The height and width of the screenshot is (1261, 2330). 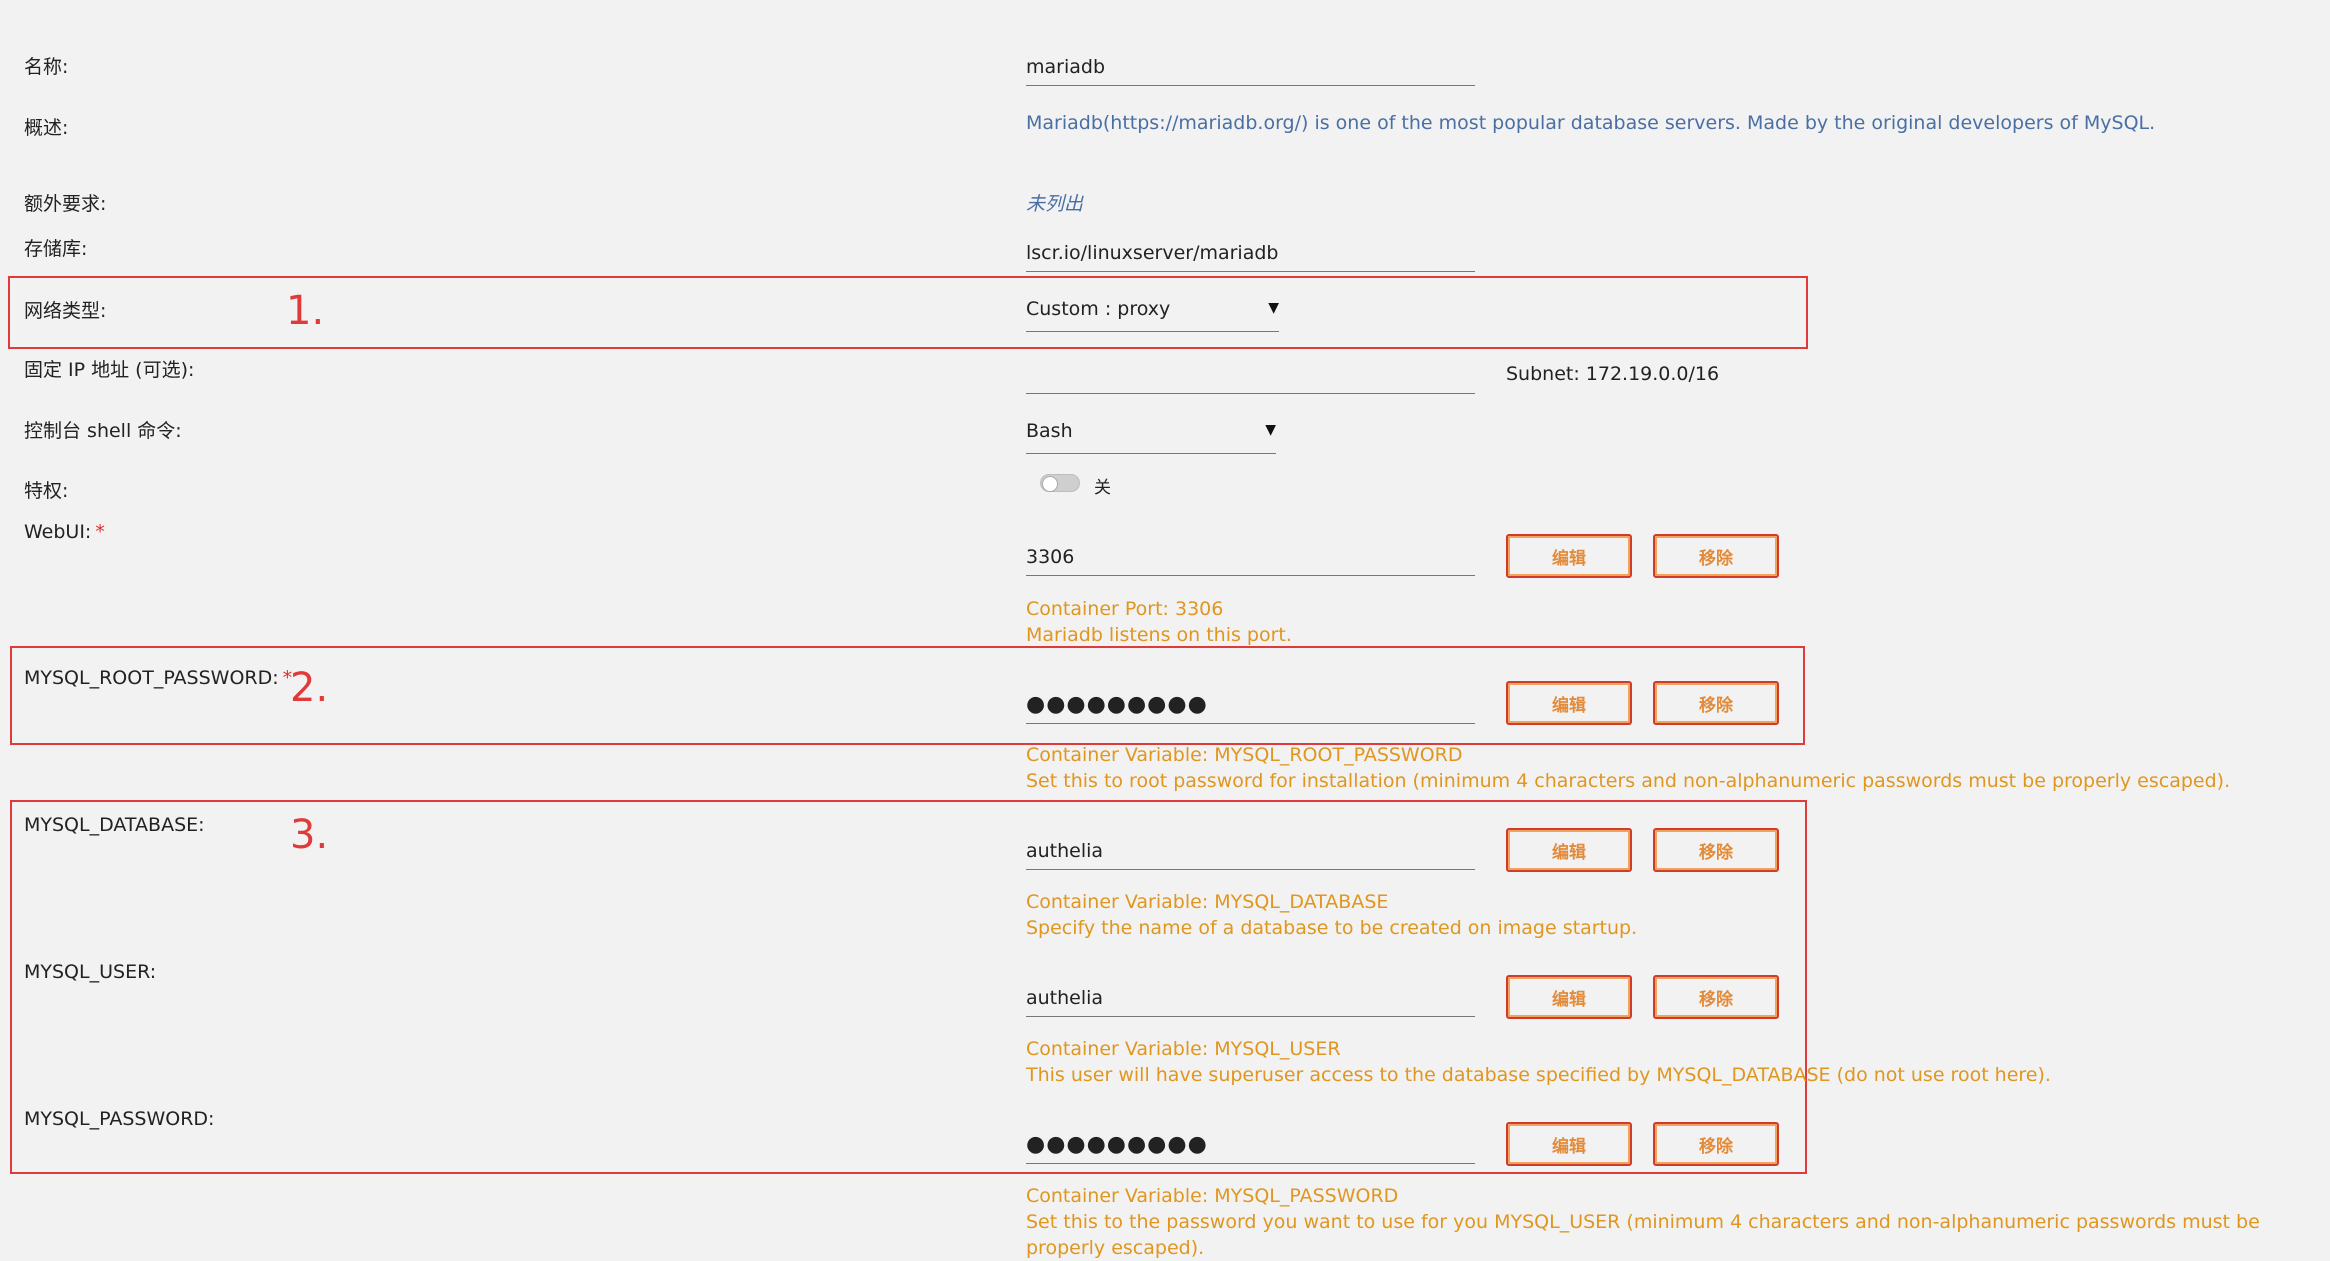 What do you see at coordinates (1250, 1000) in the screenshot?
I see `mysql-user-input` at bounding box center [1250, 1000].